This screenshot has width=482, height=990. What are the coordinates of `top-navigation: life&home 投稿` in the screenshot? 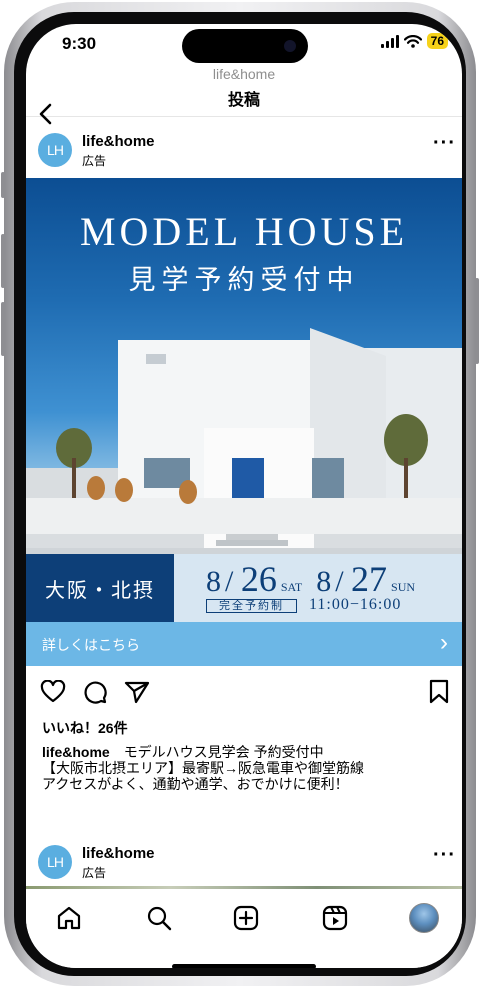 It's located at (244, 94).